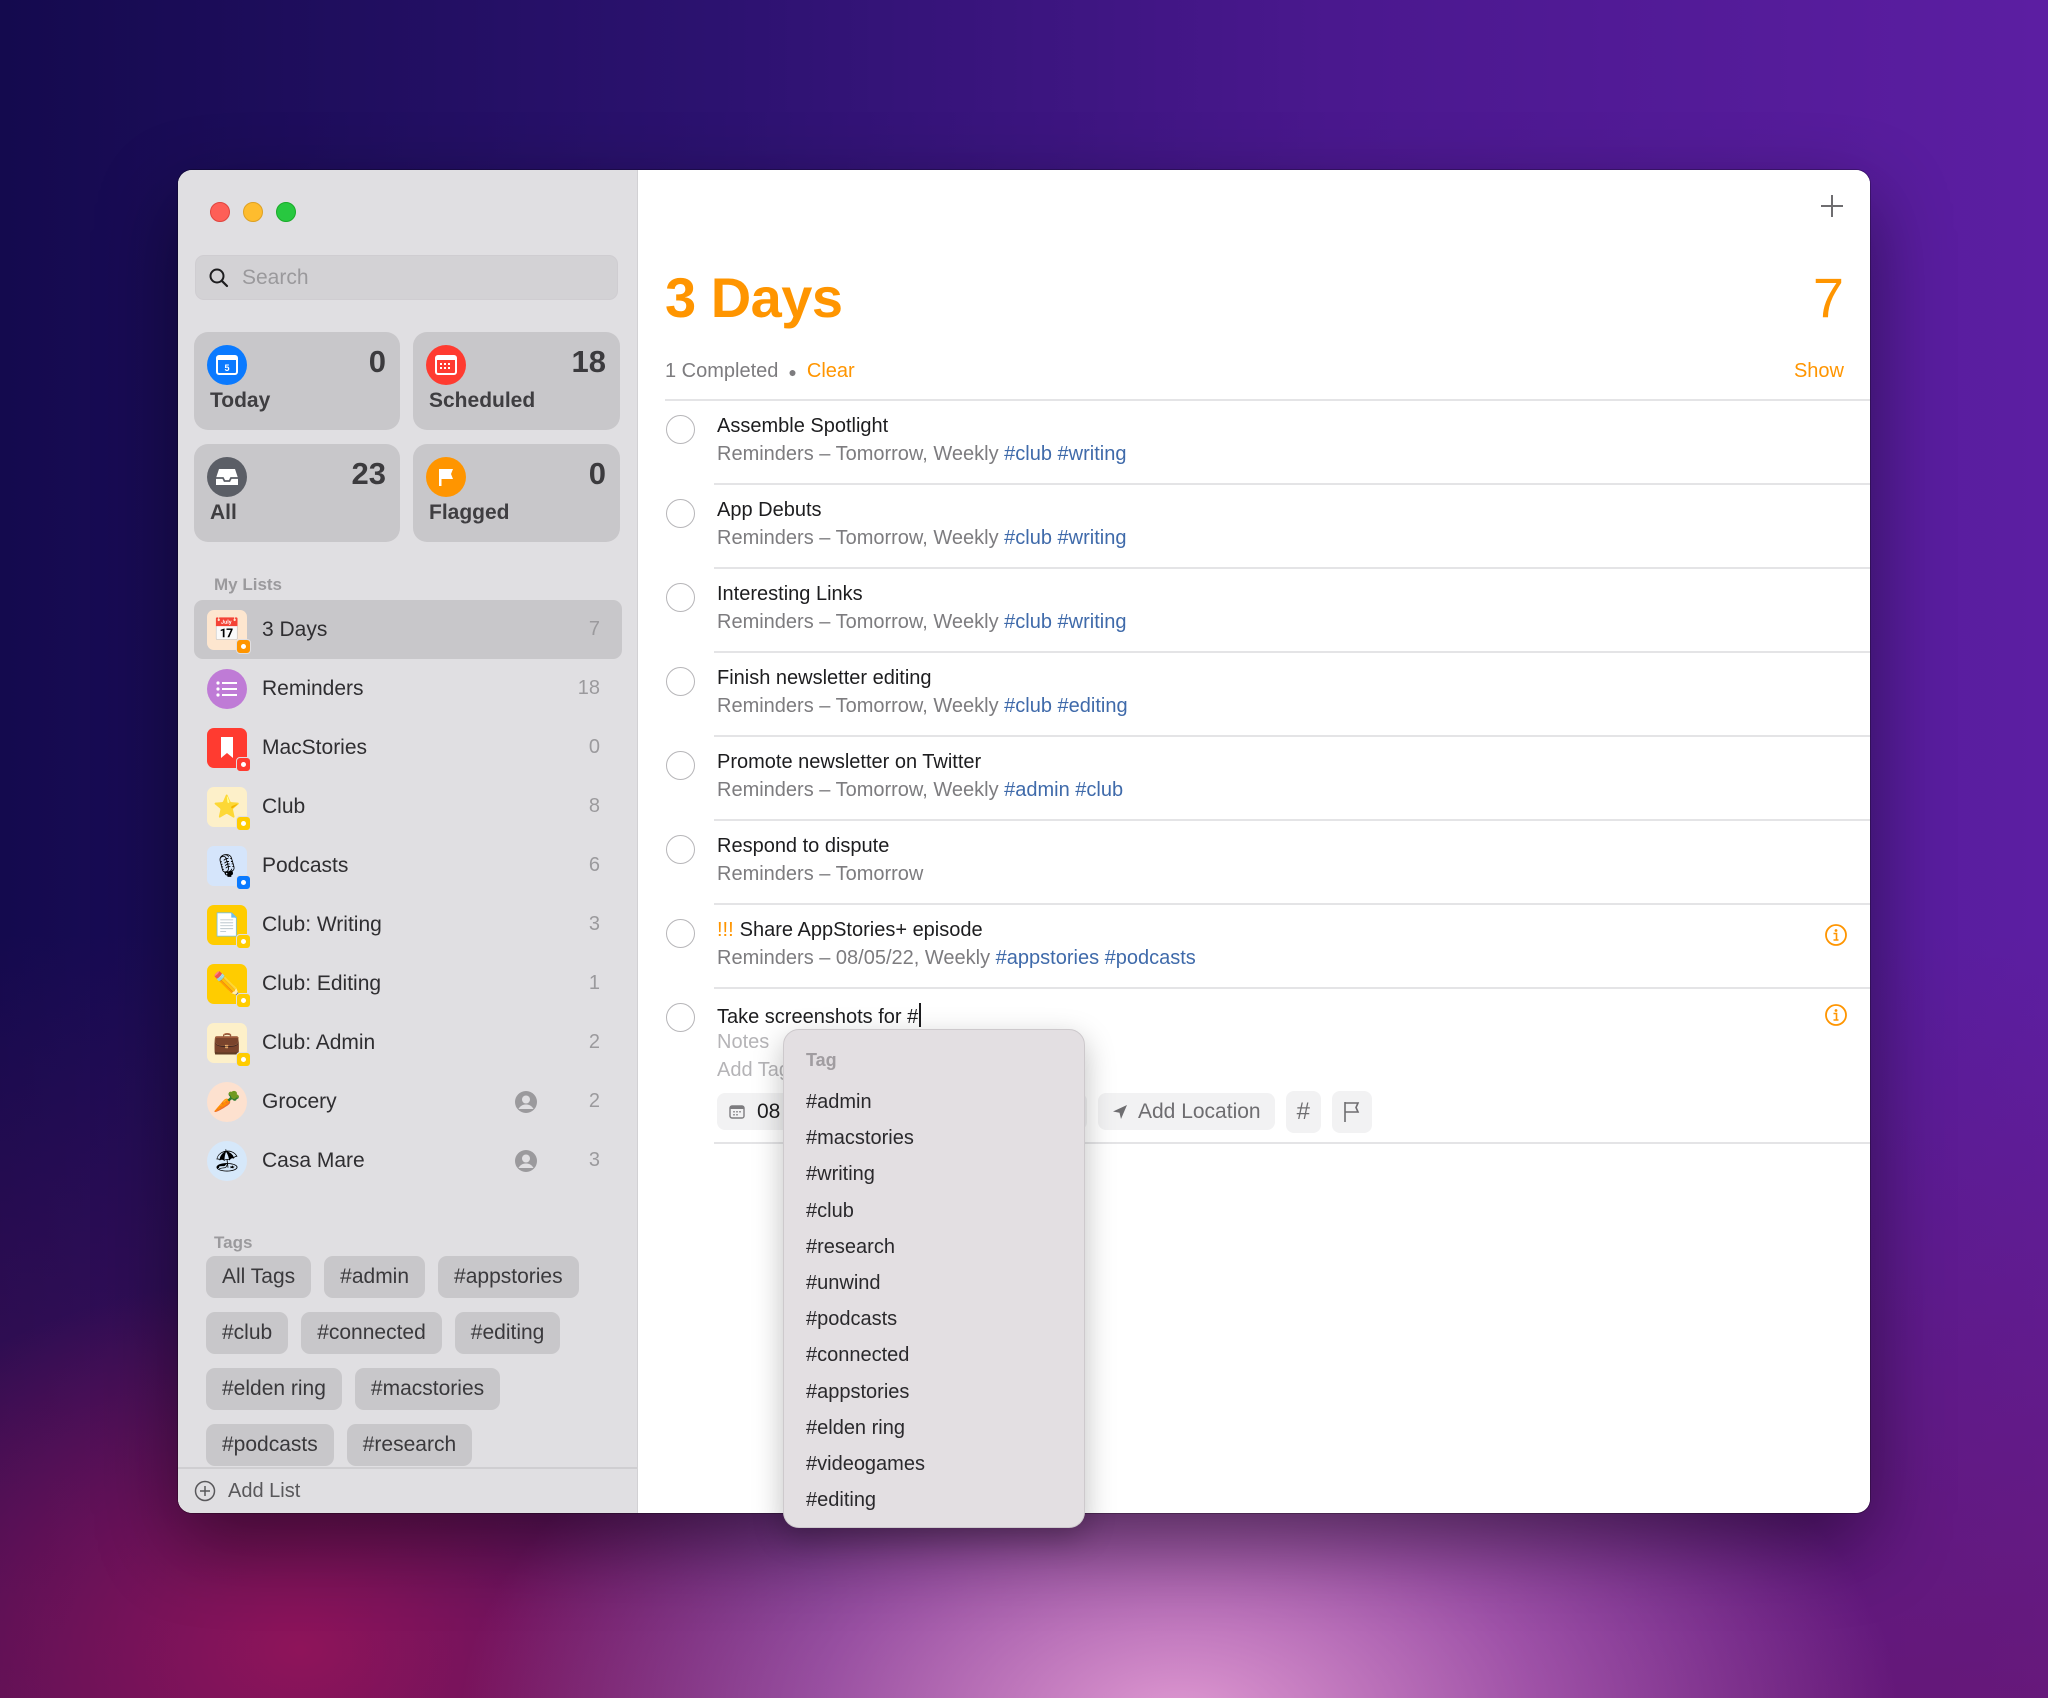  I want to click on reminder-title-text: Finish newsletter editing, so click(824, 678).